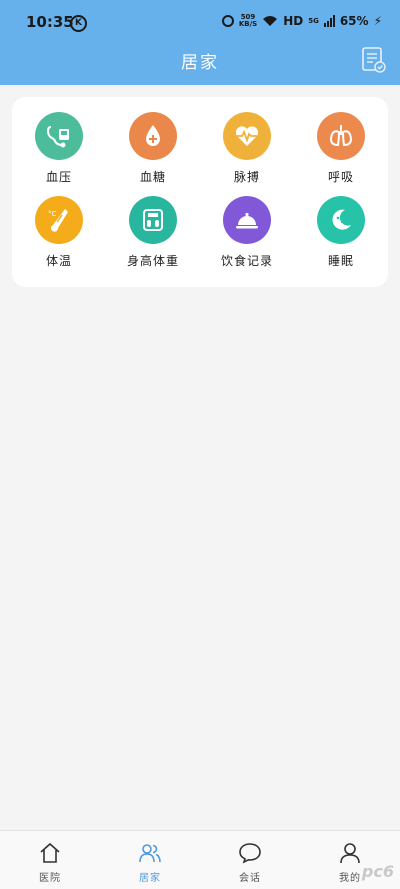 Image resolution: width=400 pixels, height=889 pixels. What do you see at coordinates (250, 878) in the screenshot?
I see `nav-label: 会话` at bounding box center [250, 878].